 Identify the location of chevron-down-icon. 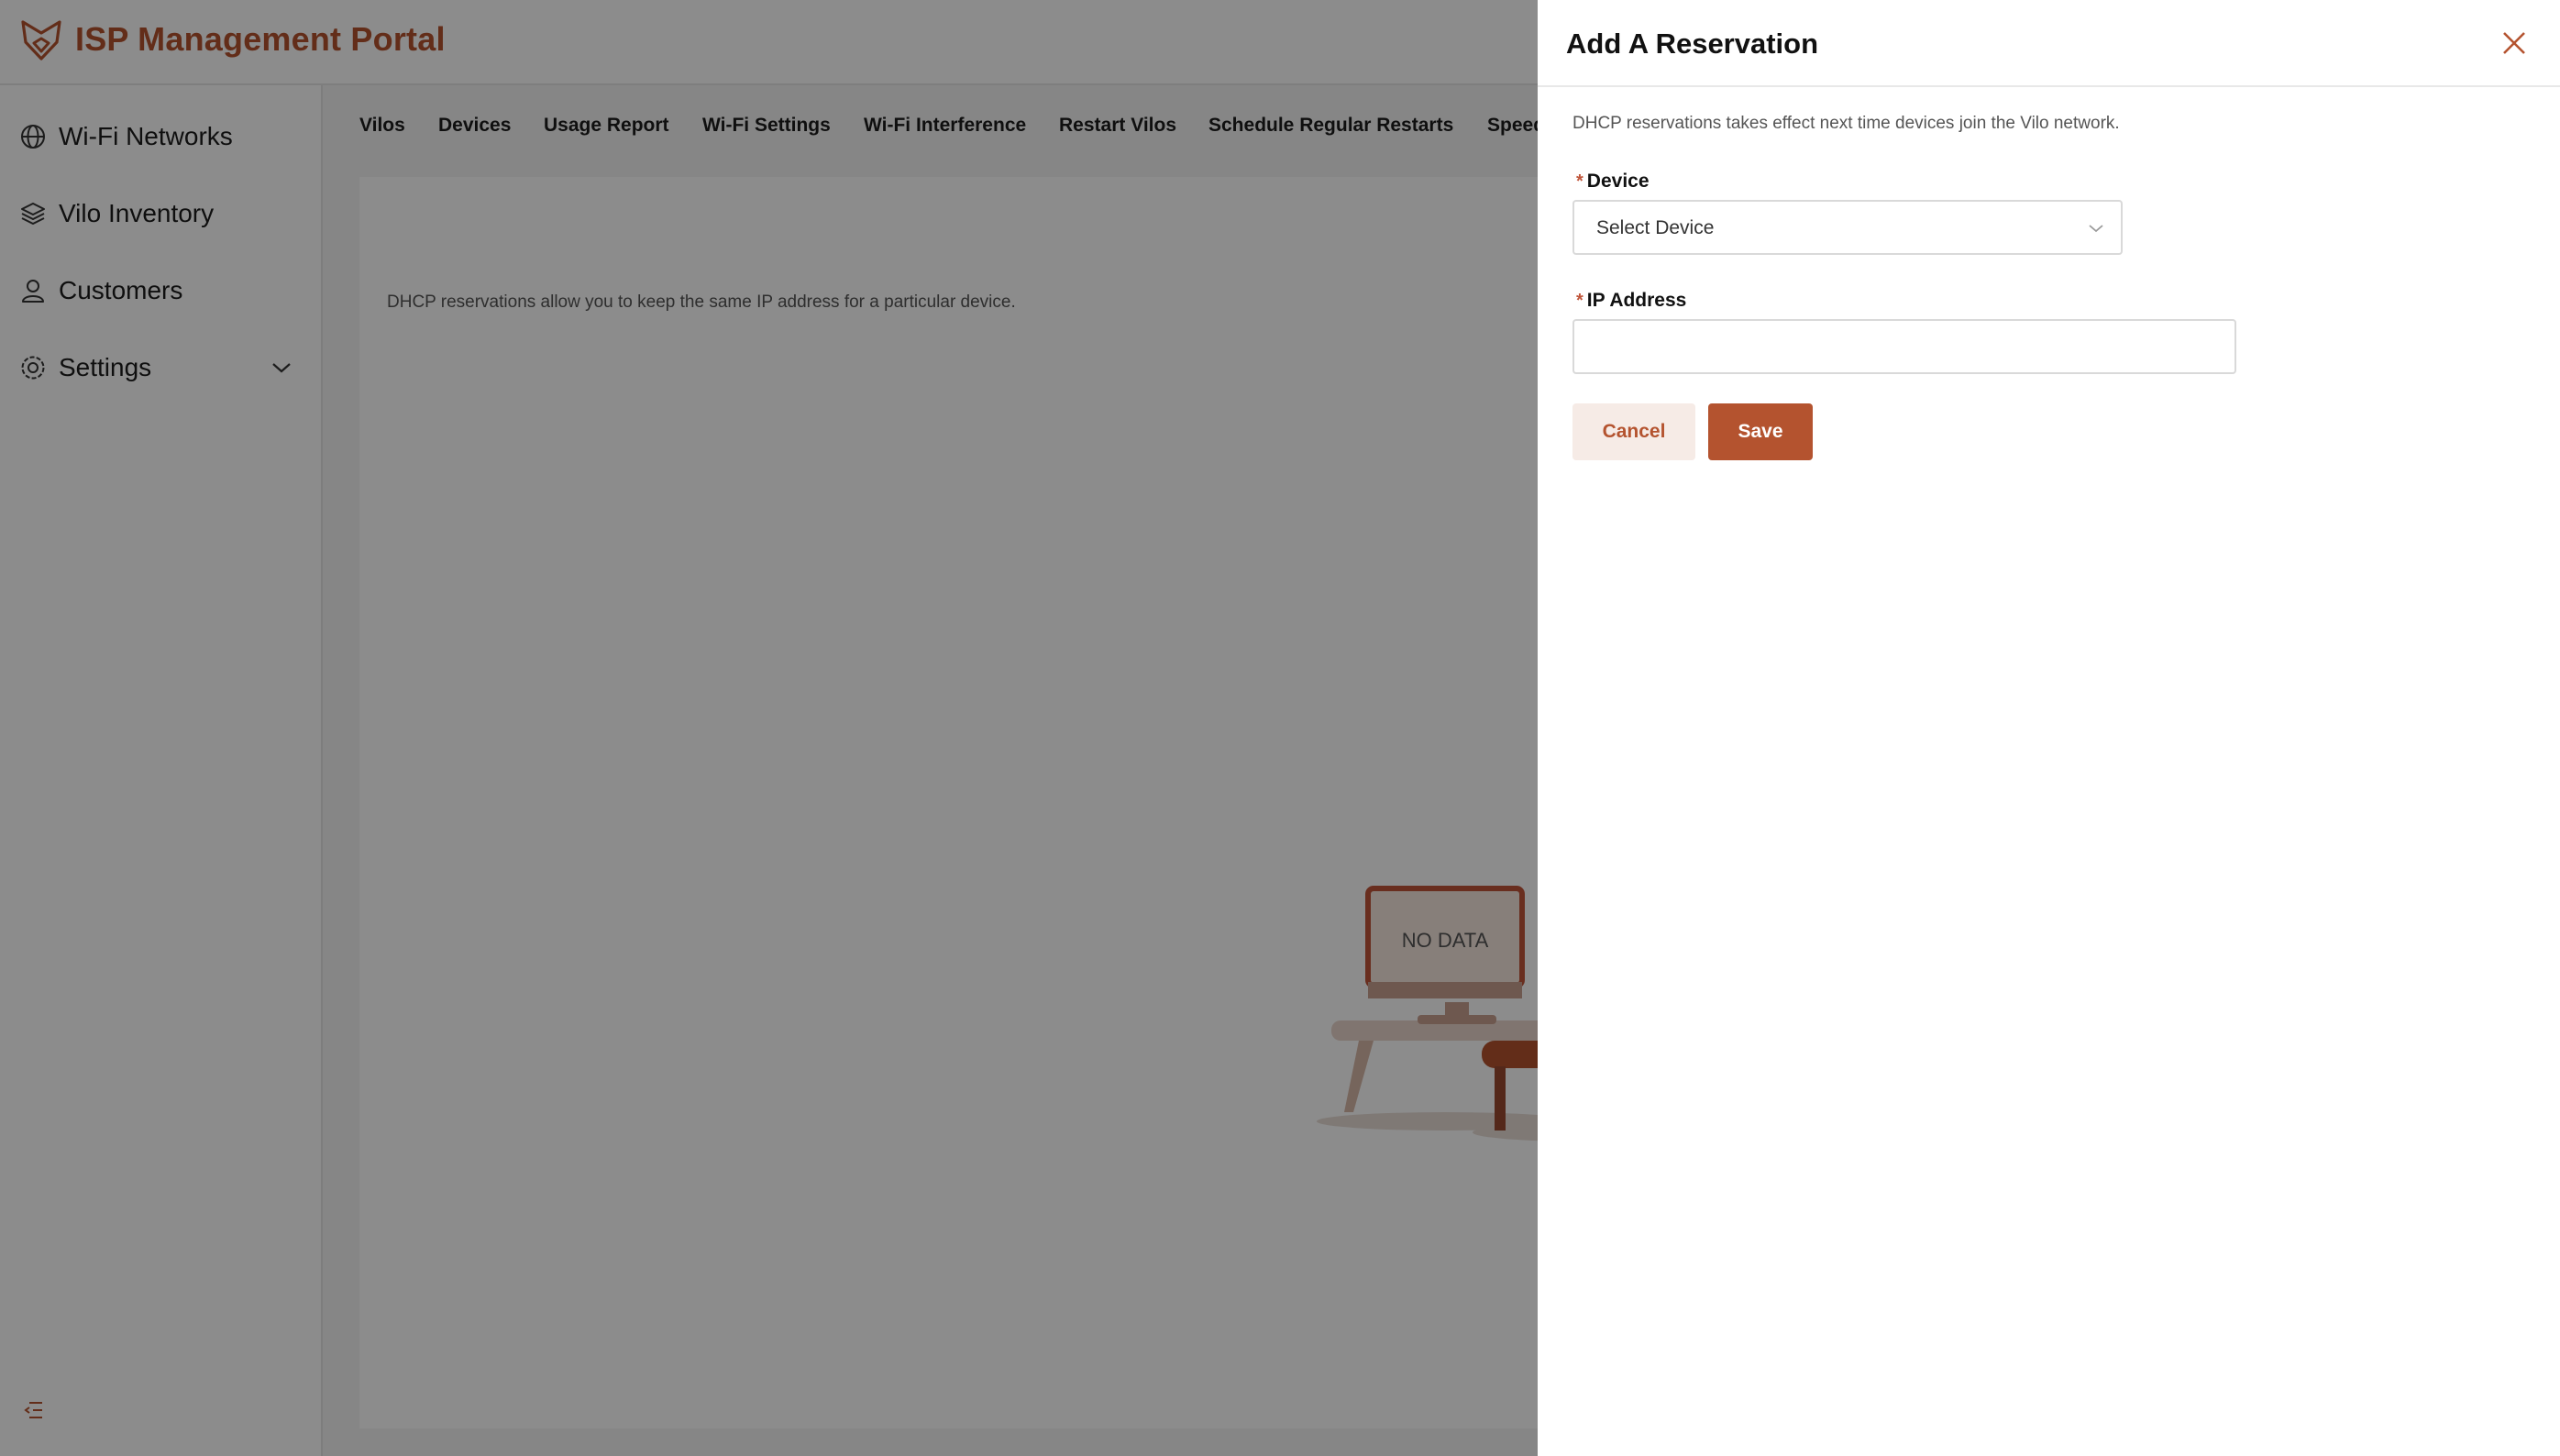
(2096, 229).